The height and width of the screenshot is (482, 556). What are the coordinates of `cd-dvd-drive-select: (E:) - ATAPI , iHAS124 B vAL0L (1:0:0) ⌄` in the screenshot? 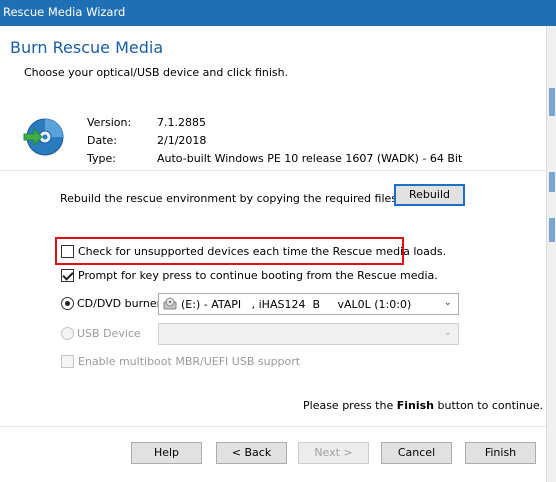 It's located at (308, 304).